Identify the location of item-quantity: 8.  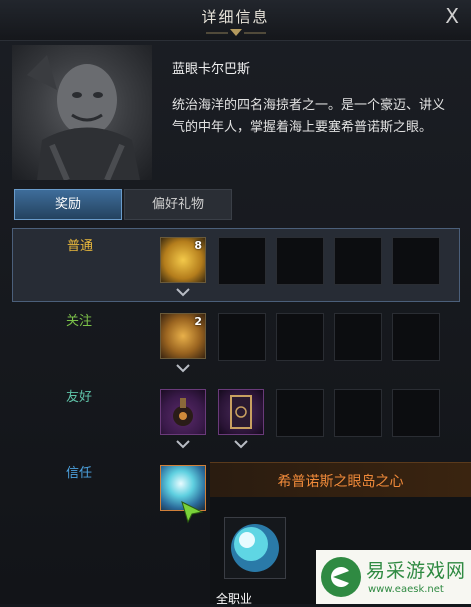
(198, 245).